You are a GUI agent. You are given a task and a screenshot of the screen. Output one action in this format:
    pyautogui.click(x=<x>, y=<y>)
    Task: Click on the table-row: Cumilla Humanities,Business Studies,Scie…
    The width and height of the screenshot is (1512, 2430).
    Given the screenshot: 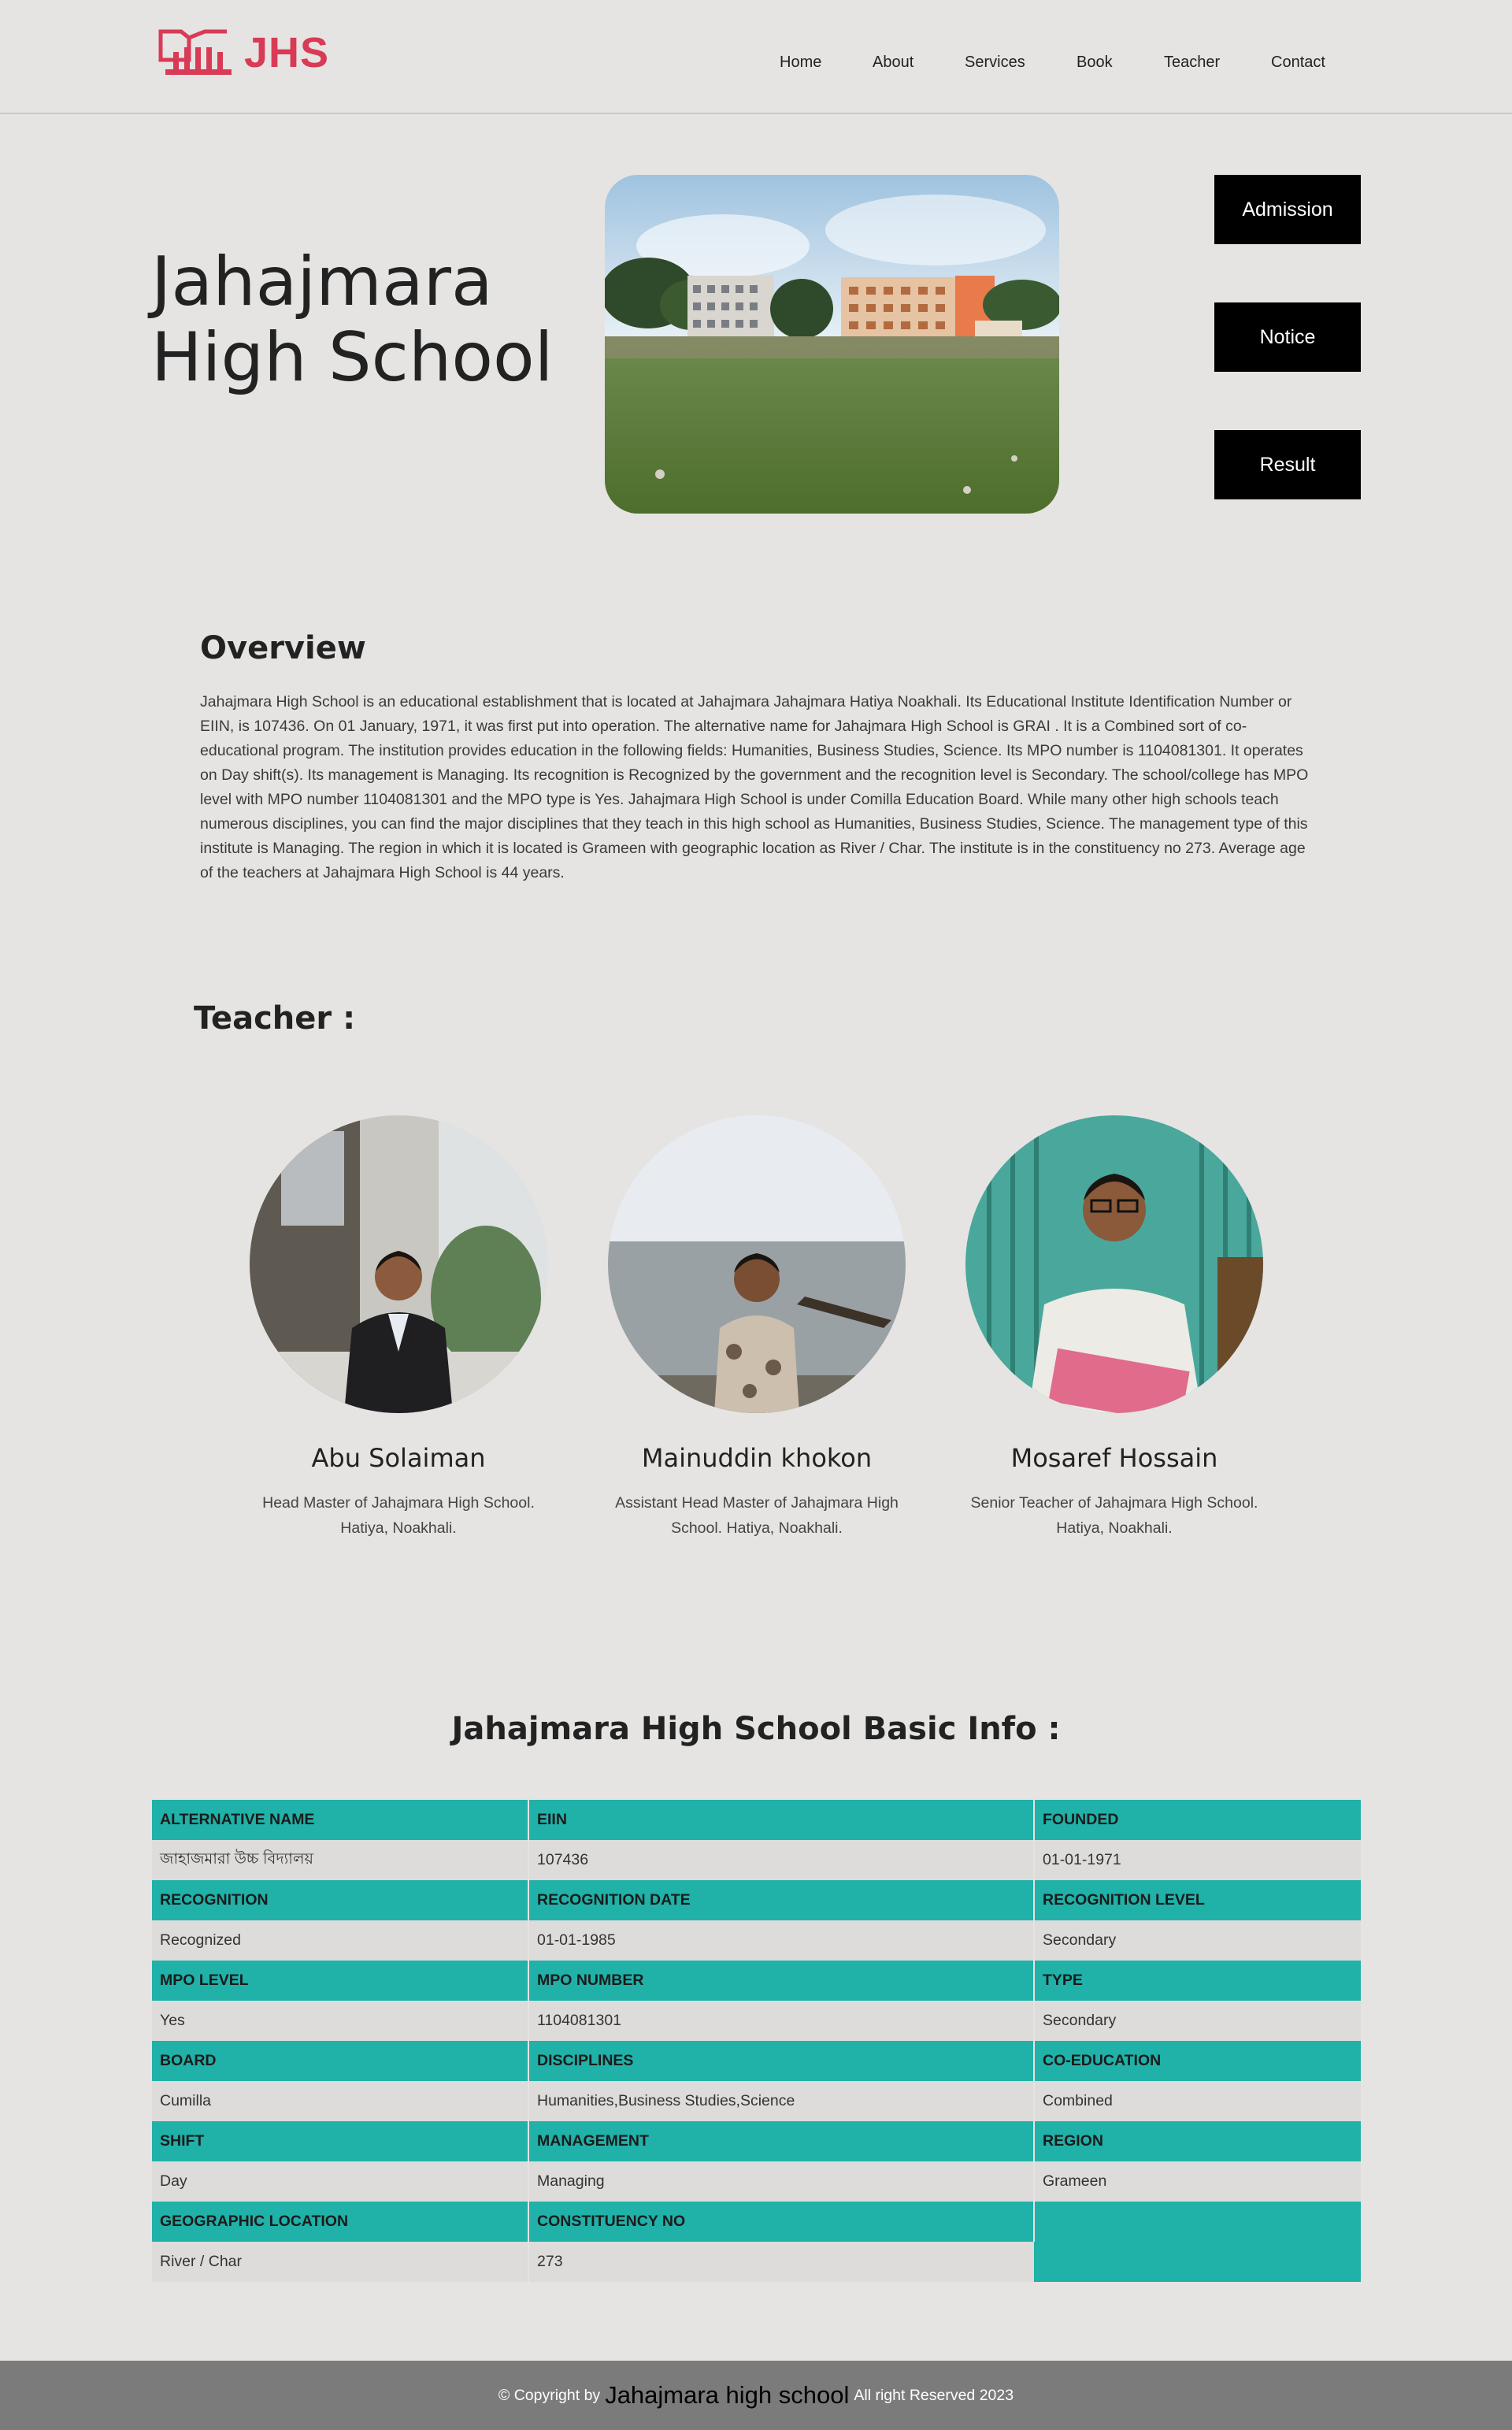 What is the action you would take?
    pyautogui.click(x=756, y=2101)
    